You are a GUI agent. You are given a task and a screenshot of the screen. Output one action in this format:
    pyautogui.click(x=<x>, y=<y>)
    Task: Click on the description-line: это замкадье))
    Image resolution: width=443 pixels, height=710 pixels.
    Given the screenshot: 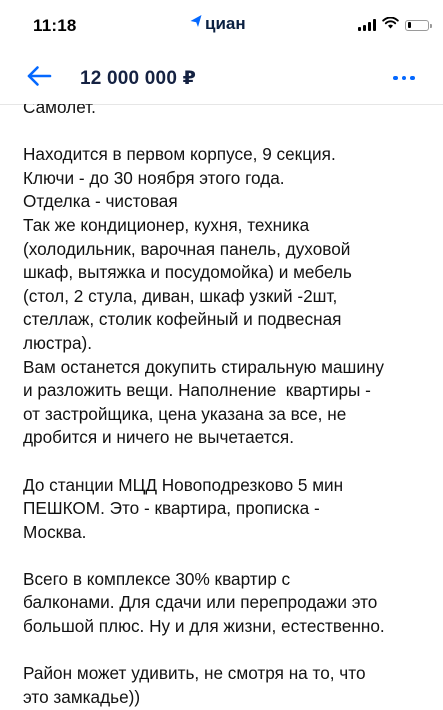 What is the action you would take?
    pyautogui.click(x=82, y=696)
    